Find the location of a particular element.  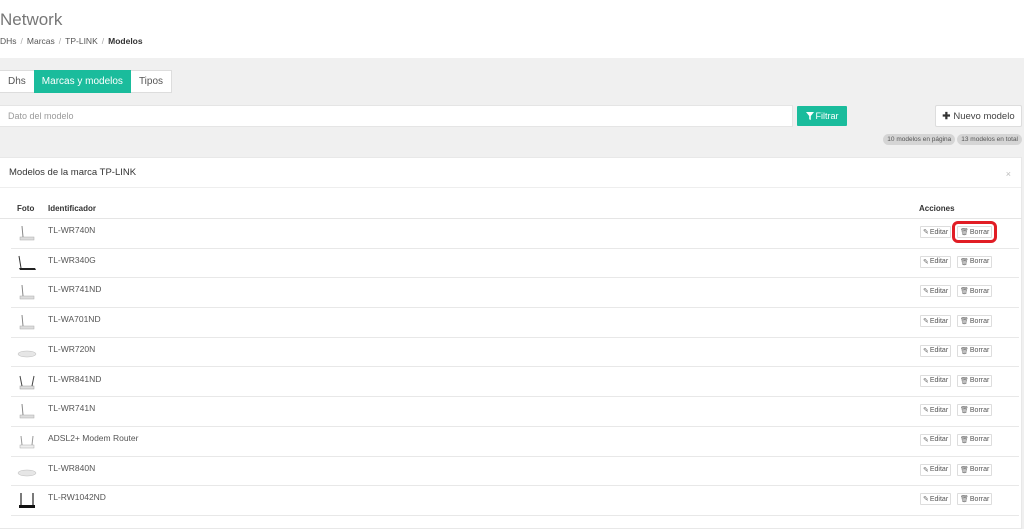

plus-icon: ✚ is located at coordinates (946, 116).